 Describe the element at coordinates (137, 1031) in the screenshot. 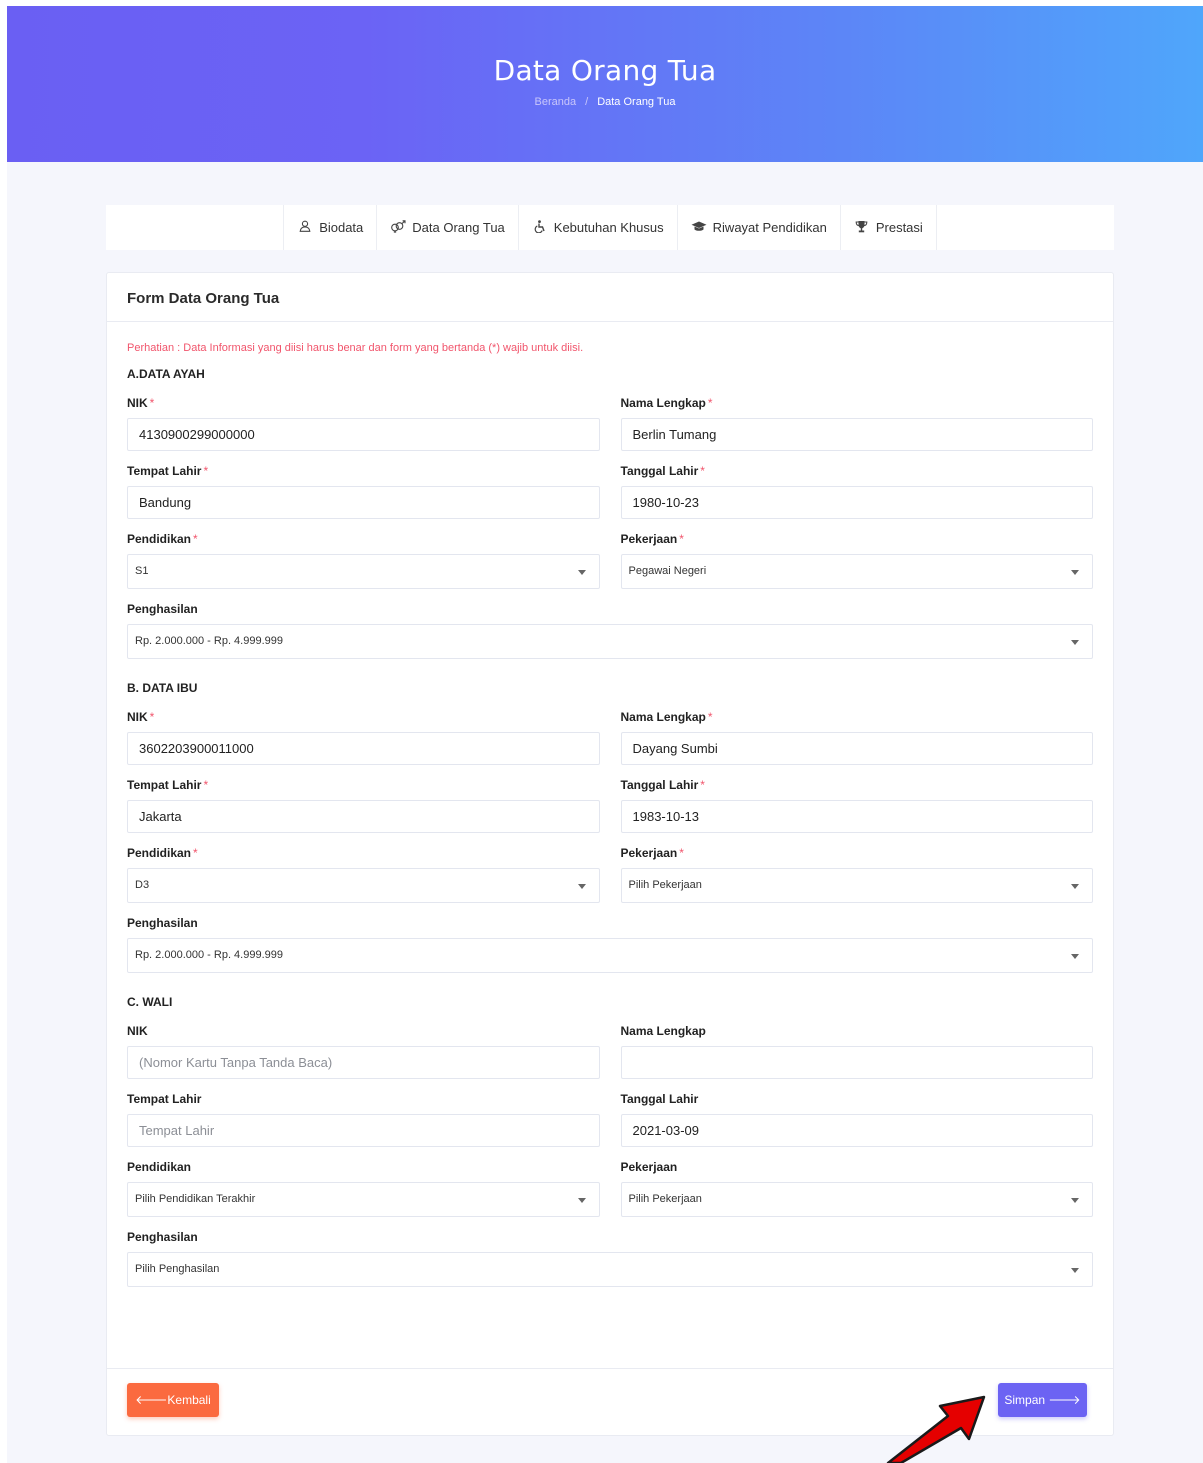

I see `field-label: NIK` at that location.